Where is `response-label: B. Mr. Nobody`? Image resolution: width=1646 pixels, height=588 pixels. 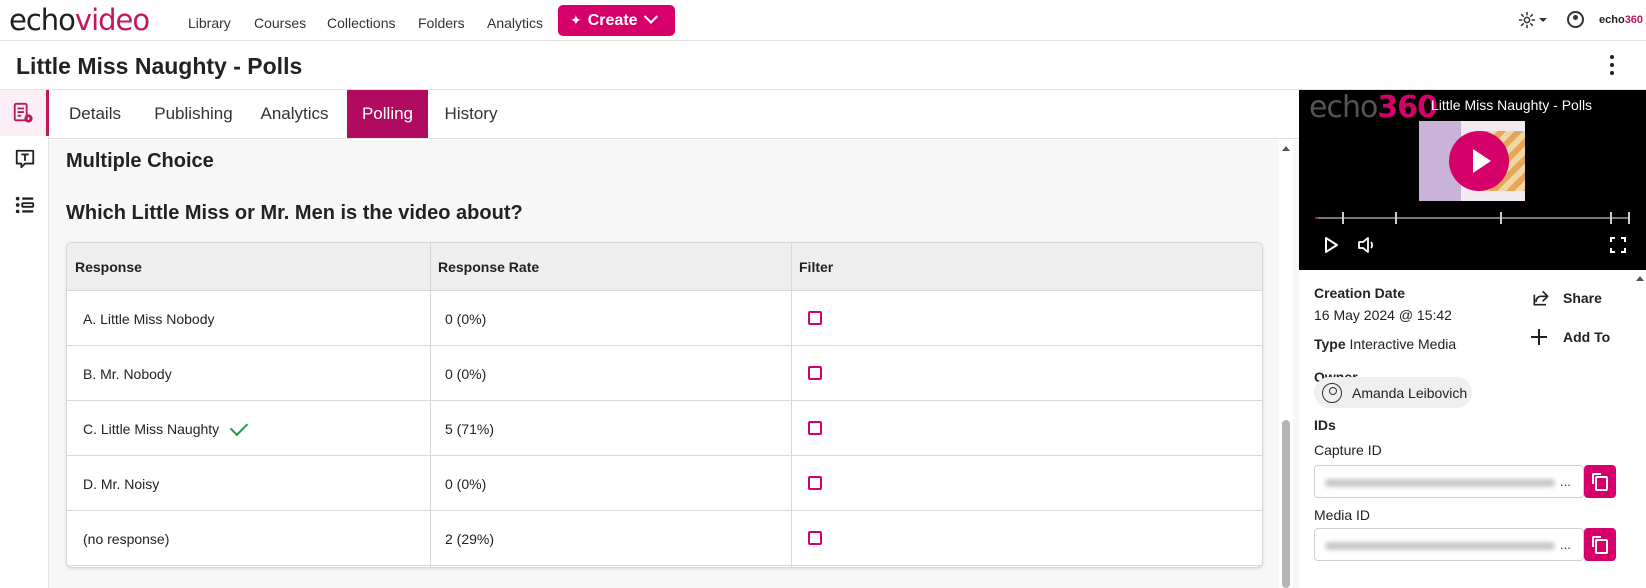
response-label: B. Mr. Nobody is located at coordinates (127, 374).